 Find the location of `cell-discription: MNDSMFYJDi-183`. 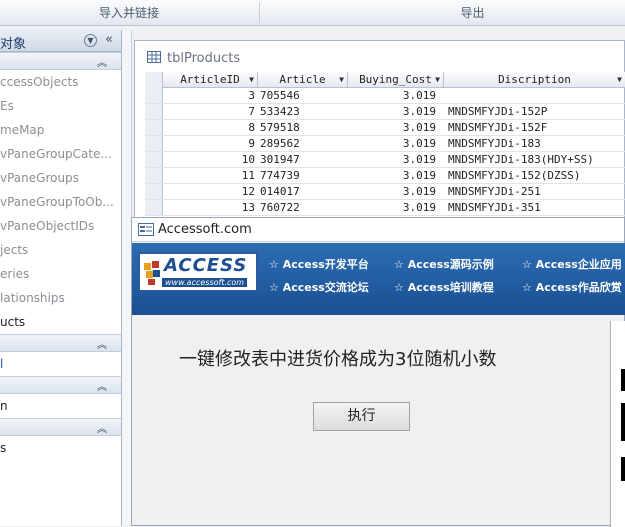

cell-discription: MNDSMFYJDi-183 is located at coordinates (534, 144).